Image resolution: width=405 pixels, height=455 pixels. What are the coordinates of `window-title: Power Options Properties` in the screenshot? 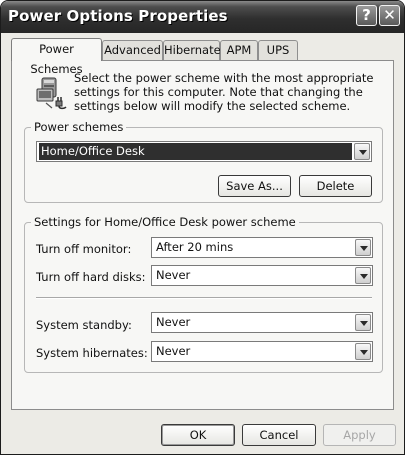 It's located at (118, 16).